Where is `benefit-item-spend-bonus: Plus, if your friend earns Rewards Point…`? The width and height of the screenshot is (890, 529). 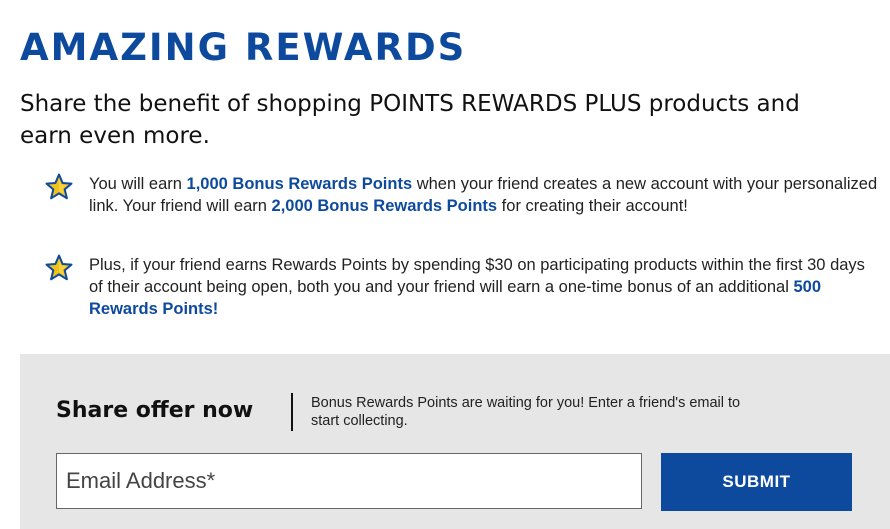
benefit-item-spend-bonus: Plus, if your friend earns Rewards Point… is located at coordinates (462, 287).